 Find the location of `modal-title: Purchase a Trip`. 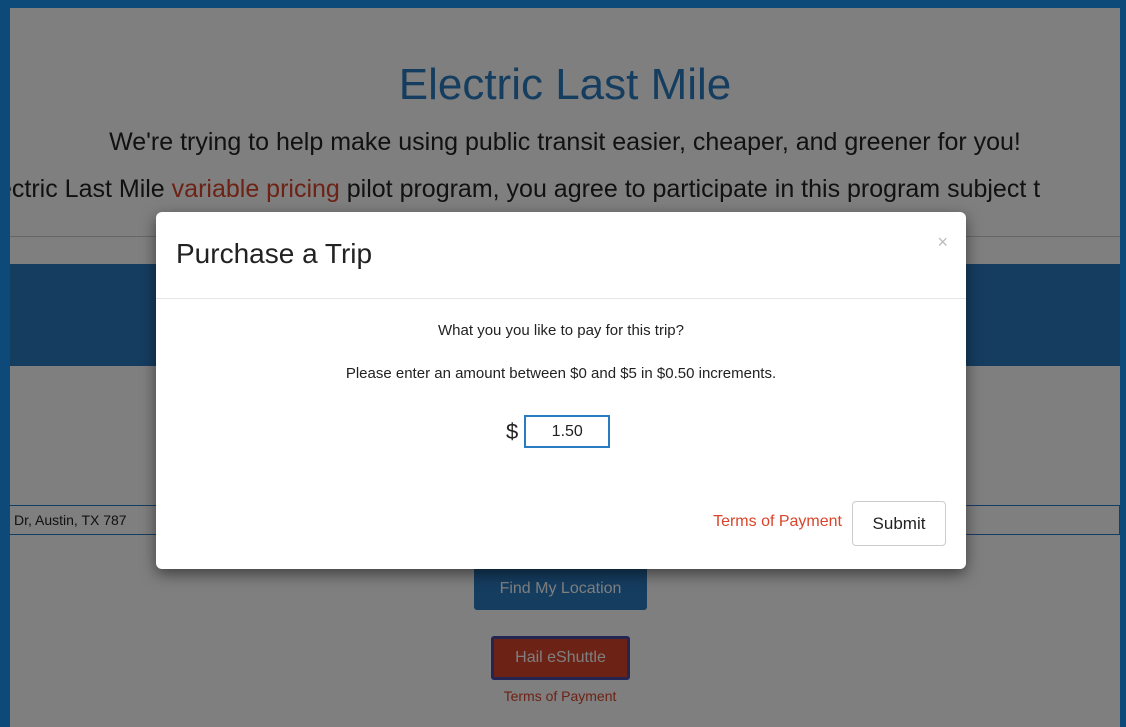

modal-title: Purchase a Trip is located at coordinates (274, 253).